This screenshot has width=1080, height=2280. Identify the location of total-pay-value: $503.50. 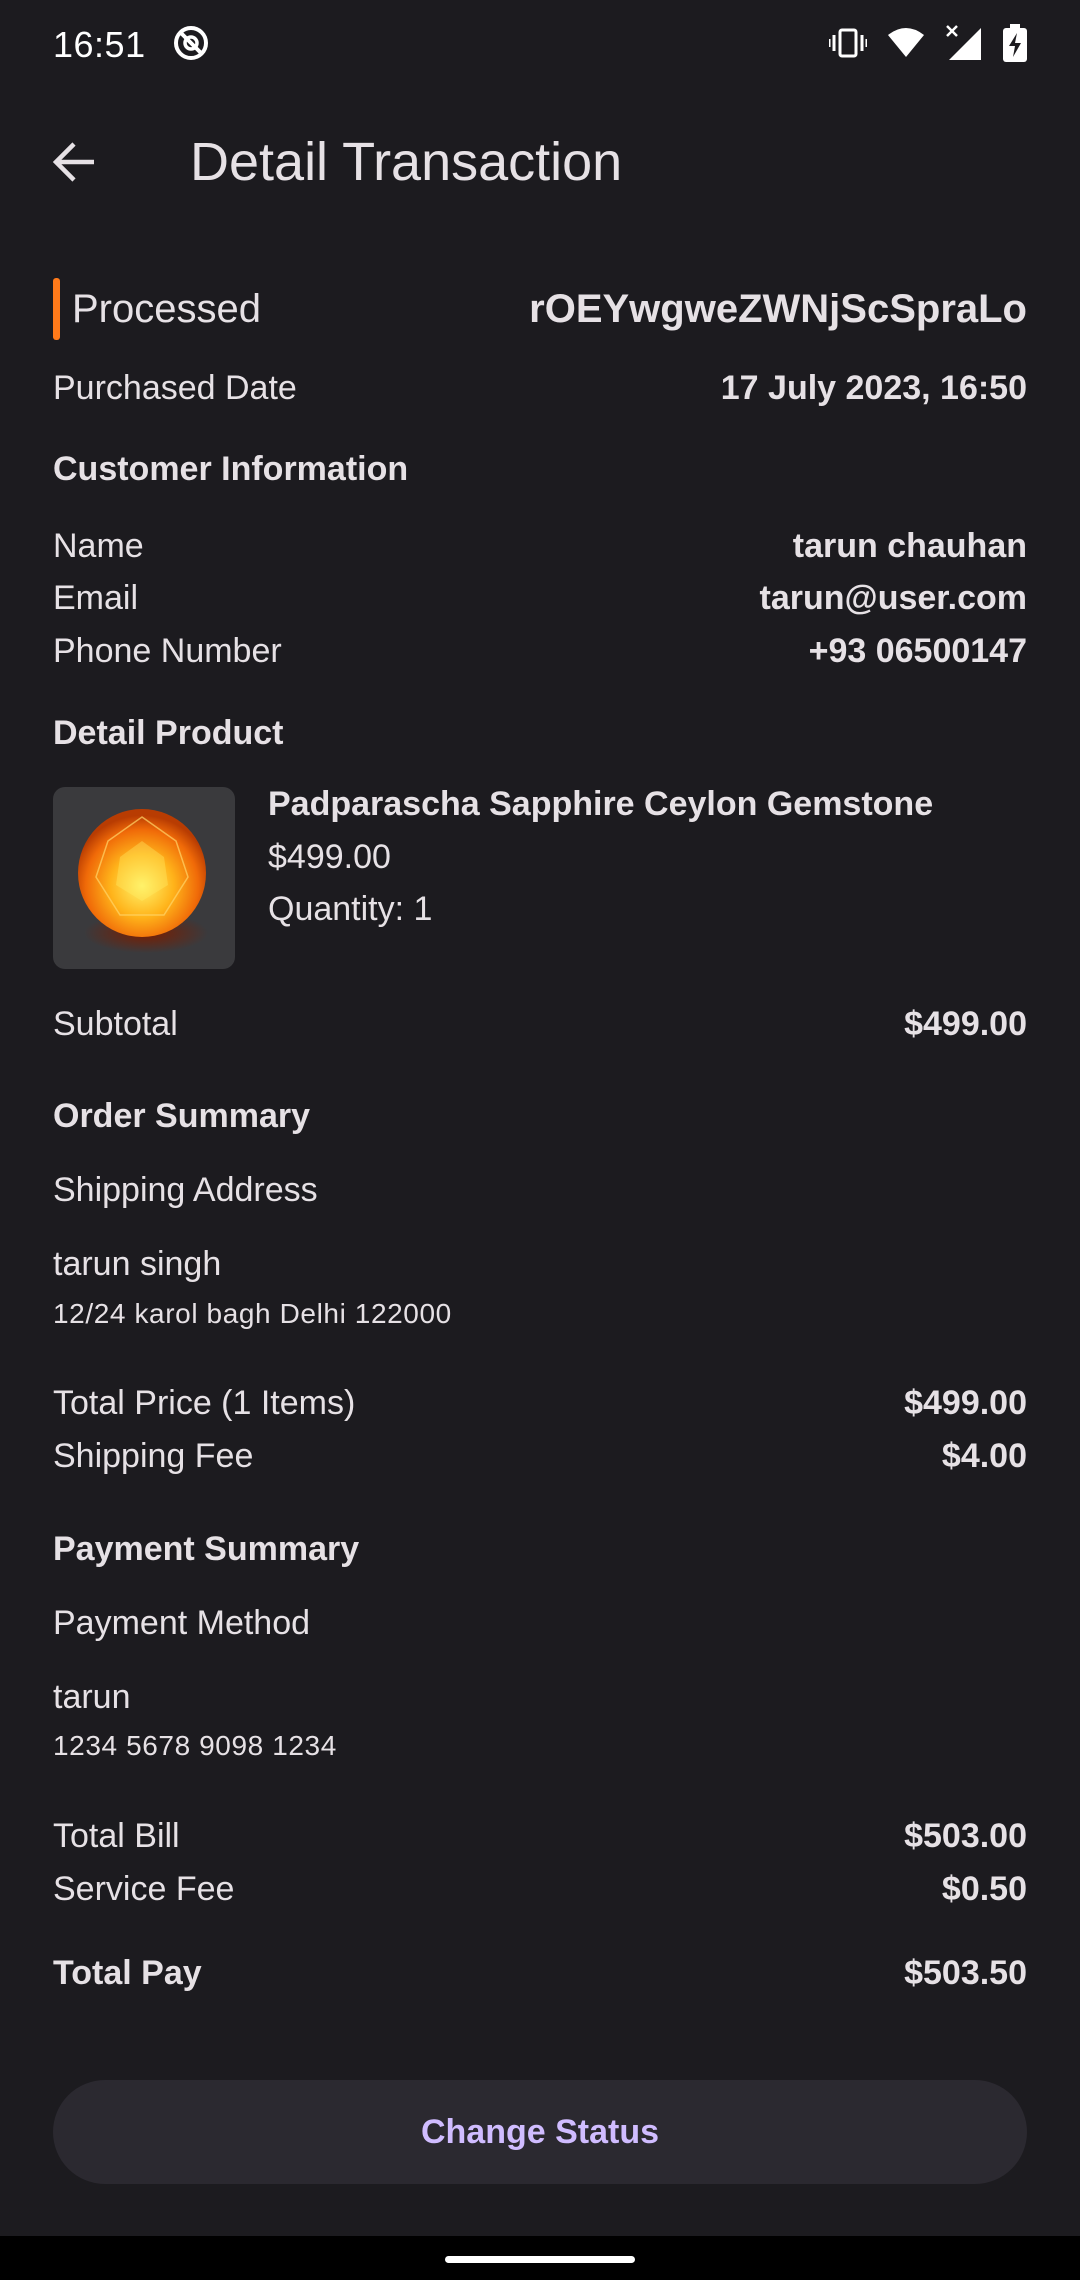
(965, 1972).